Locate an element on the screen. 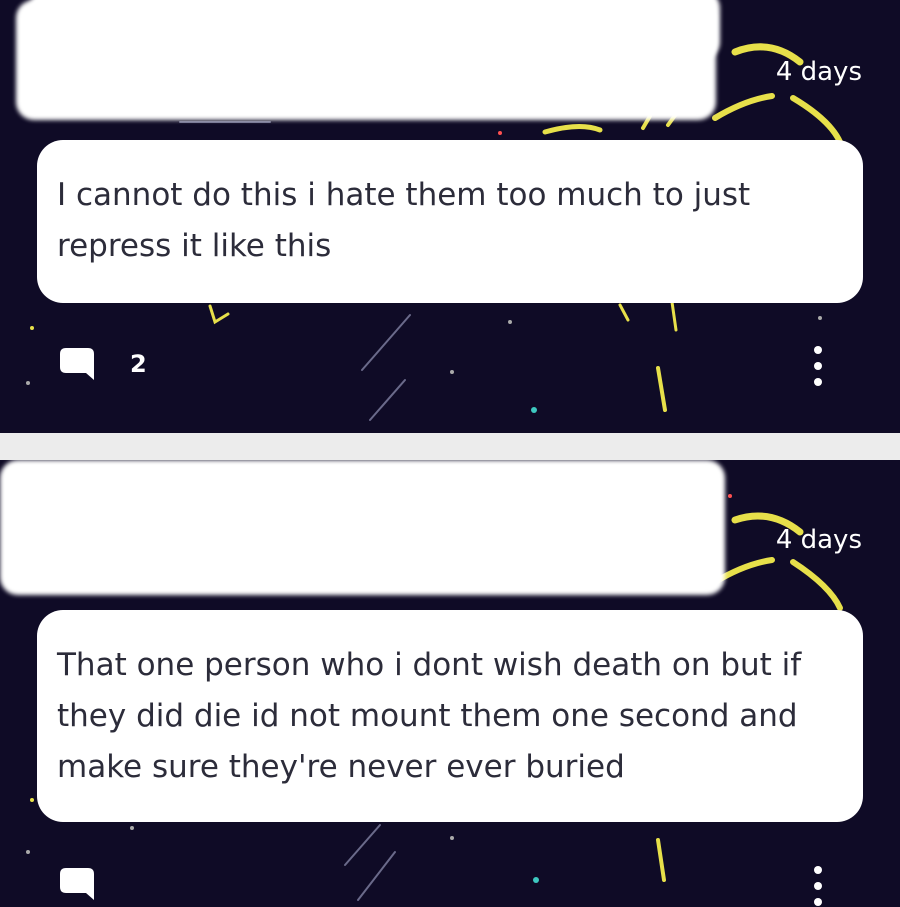 The height and width of the screenshot is (907, 900). post-divider is located at coordinates (450, 446).